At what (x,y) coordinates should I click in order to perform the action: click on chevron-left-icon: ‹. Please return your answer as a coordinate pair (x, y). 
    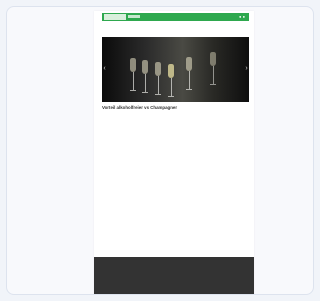
    Looking at the image, I should click on (104, 69).